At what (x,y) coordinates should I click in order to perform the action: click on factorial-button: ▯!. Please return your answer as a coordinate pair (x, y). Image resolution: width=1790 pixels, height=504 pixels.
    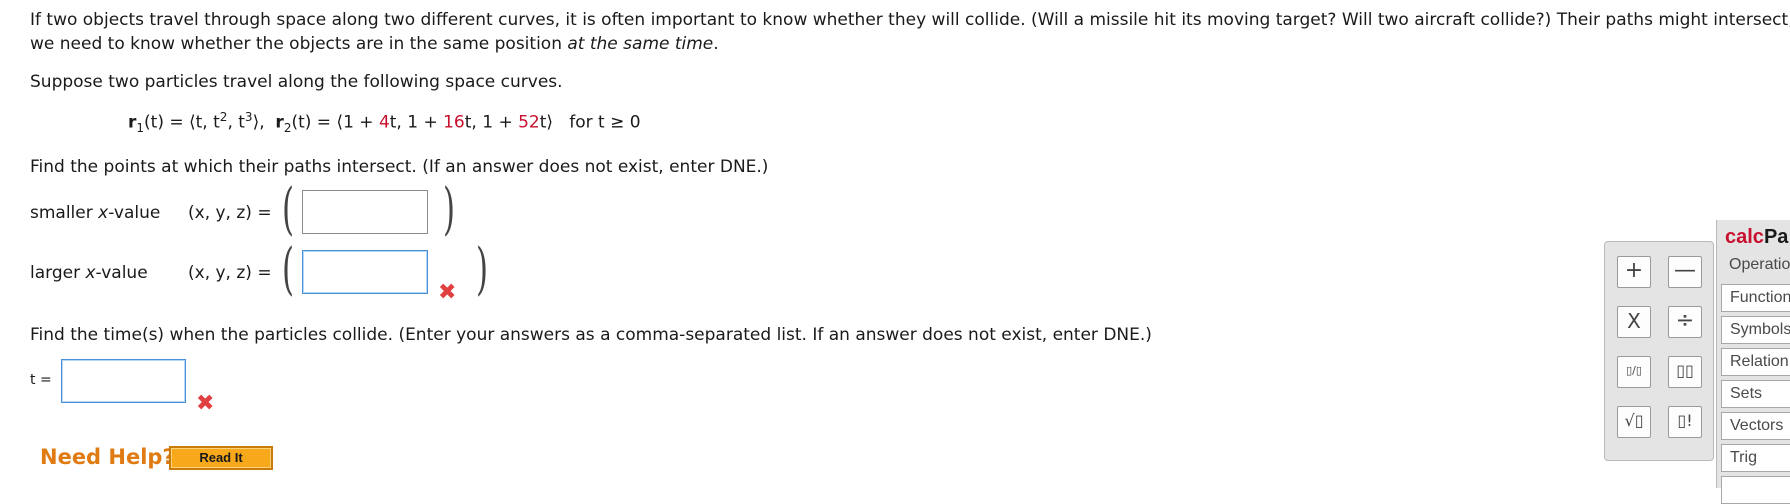
    Looking at the image, I should click on (1685, 422).